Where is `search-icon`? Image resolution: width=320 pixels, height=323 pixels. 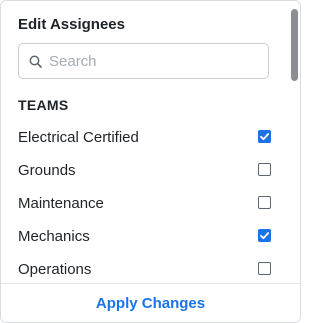 search-icon is located at coordinates (35, 61).